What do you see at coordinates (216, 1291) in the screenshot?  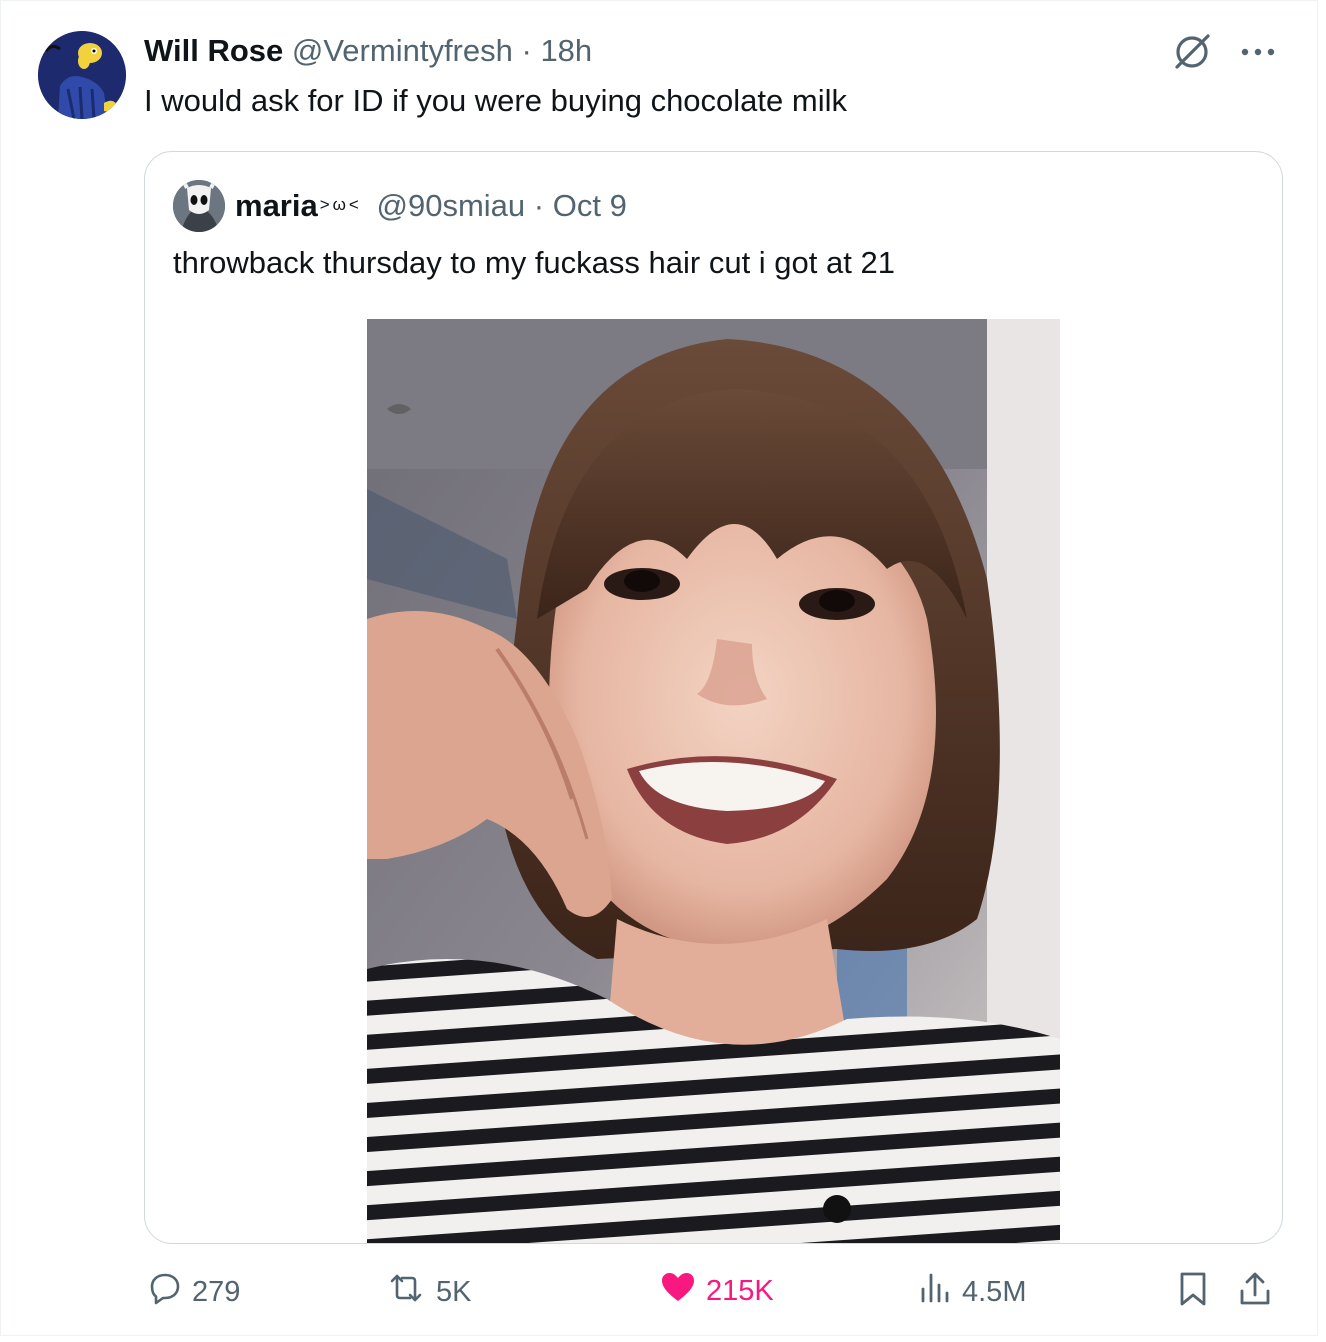 I see `reply-count: 279` at bounding box center [216, 1291].